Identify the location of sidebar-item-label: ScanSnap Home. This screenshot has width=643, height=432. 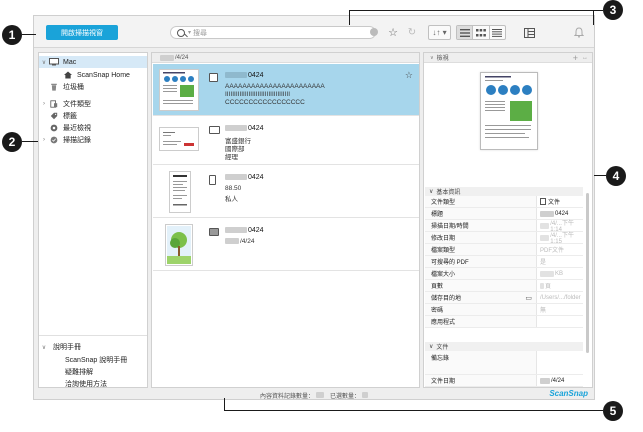
(103, 75).